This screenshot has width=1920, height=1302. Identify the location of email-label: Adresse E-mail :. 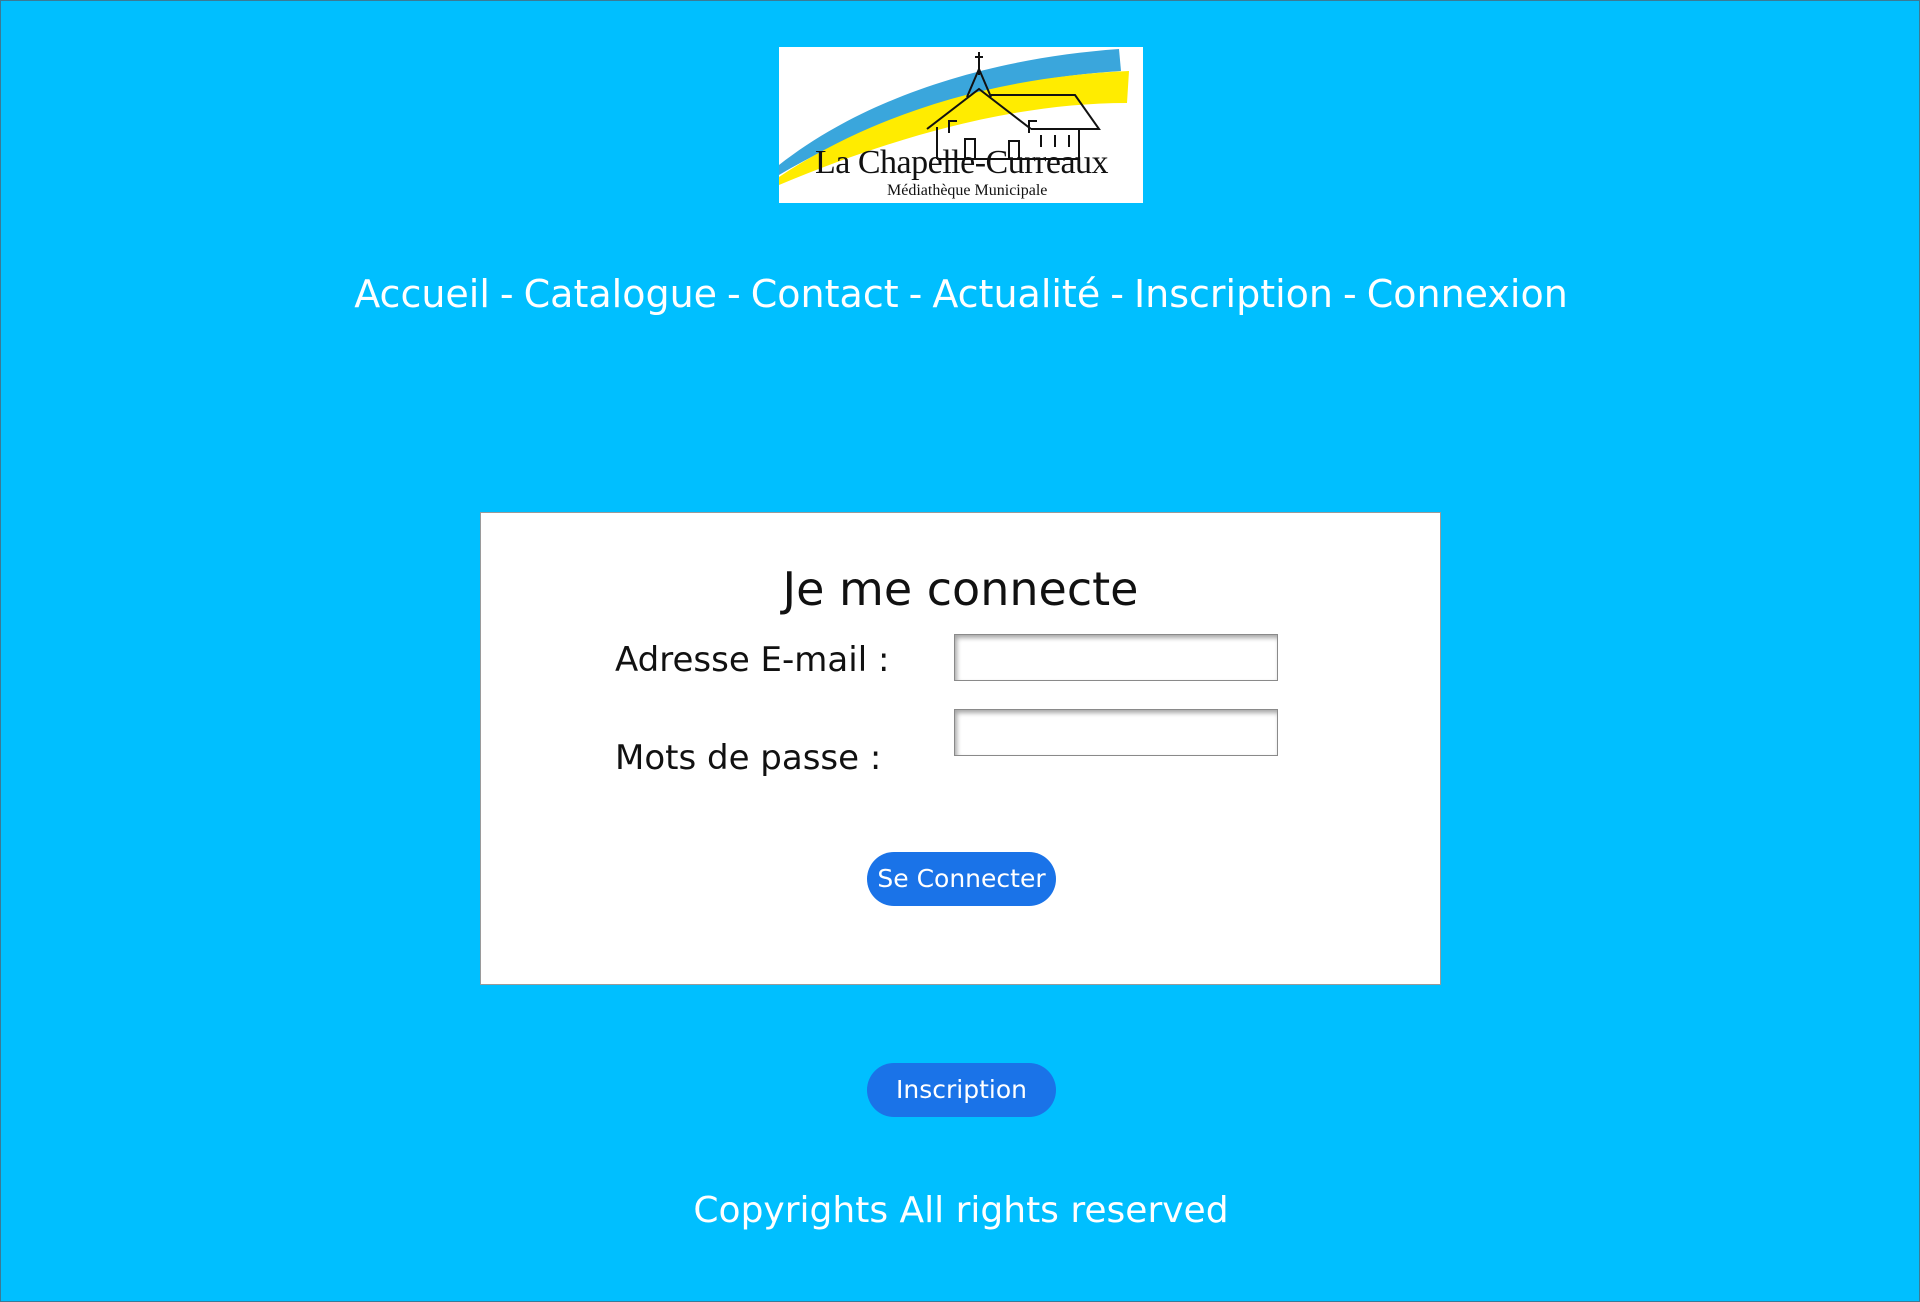
(752, 660).